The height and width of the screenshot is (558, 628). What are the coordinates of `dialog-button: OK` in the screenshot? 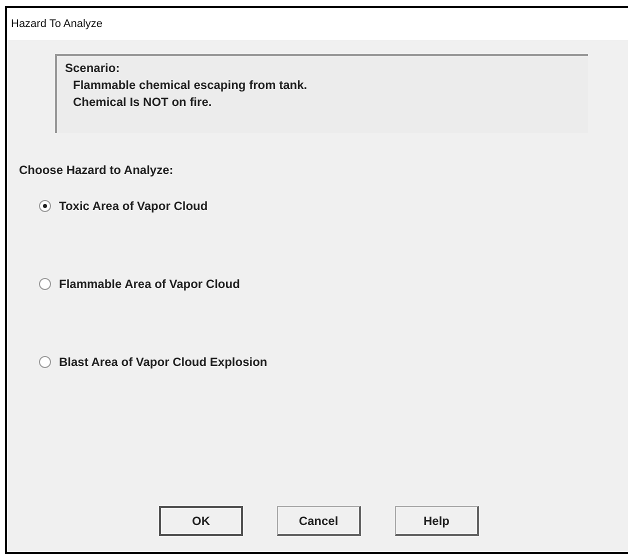 It's located at (201, 521).